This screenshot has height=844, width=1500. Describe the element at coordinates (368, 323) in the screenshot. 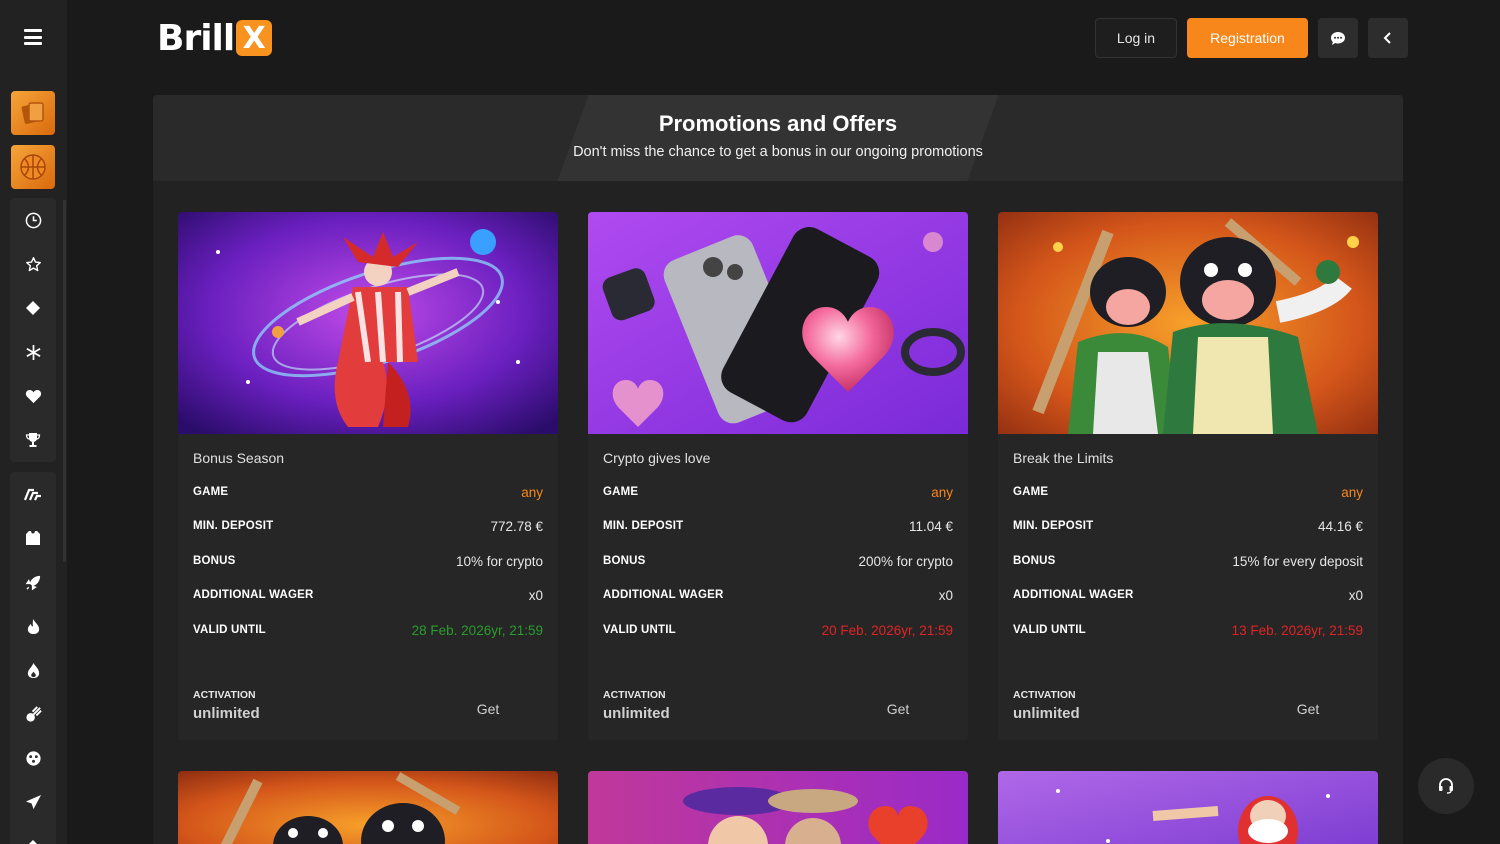

I see `promo-image-jester` at that location.